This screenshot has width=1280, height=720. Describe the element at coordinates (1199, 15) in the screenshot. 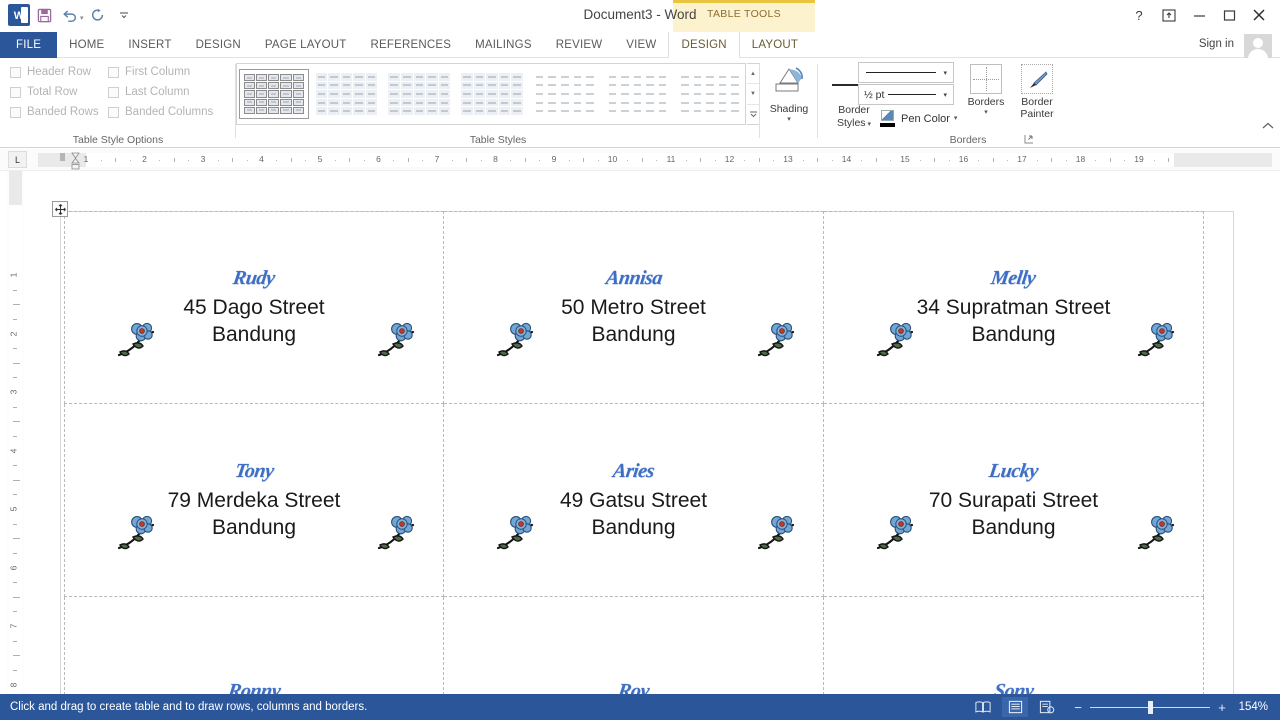

I see `minimize-icon` at that location.